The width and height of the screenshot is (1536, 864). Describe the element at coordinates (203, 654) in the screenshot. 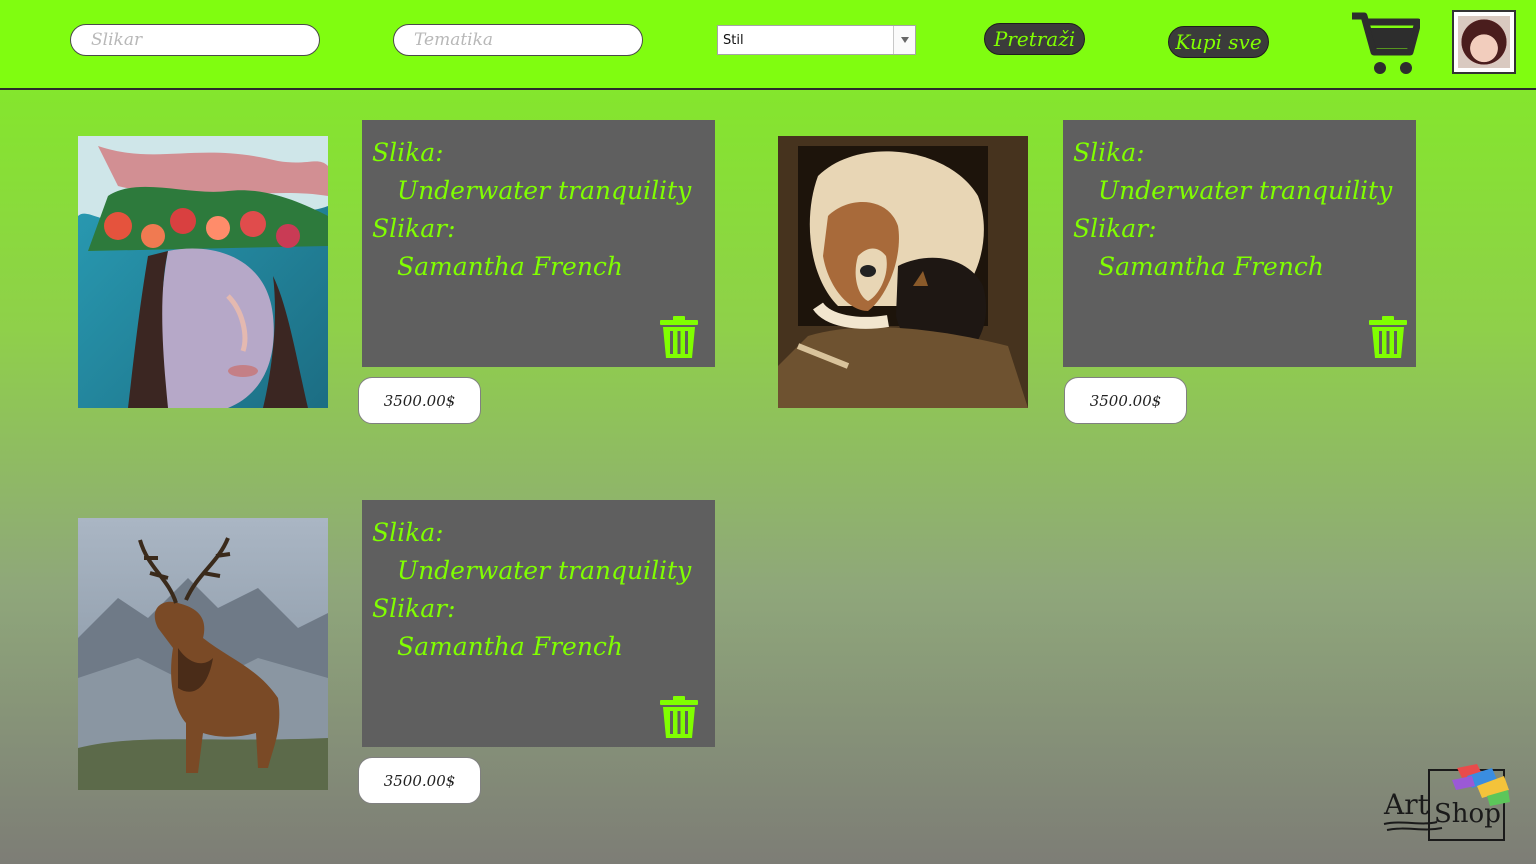

I see `painting-image-stag` at that location.